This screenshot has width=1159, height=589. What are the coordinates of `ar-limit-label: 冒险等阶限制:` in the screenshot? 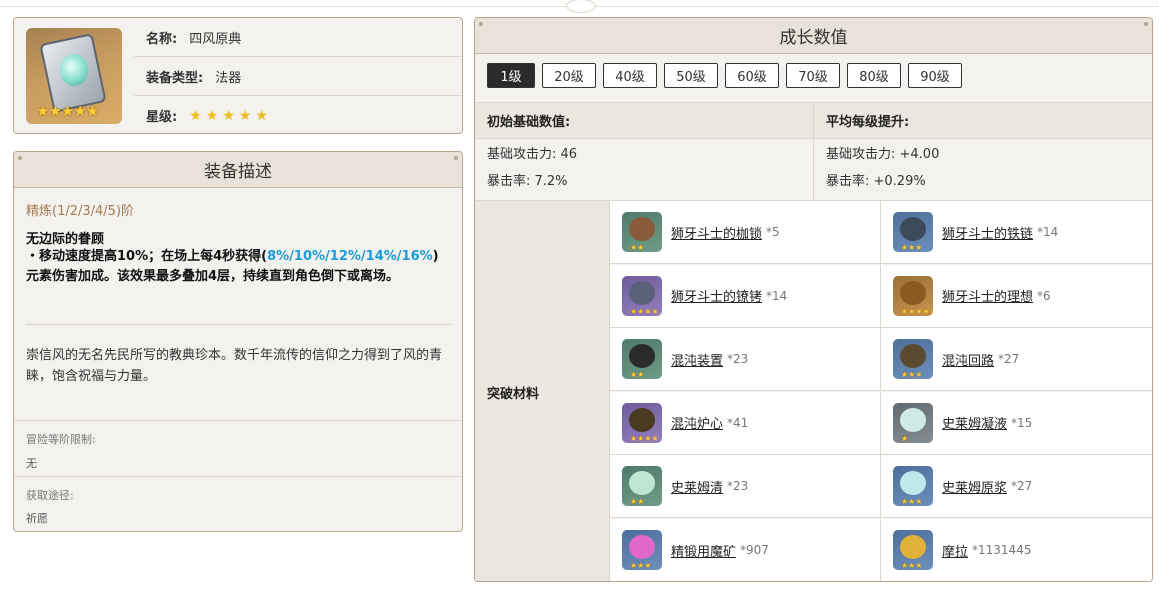 It's located at (61, 439).